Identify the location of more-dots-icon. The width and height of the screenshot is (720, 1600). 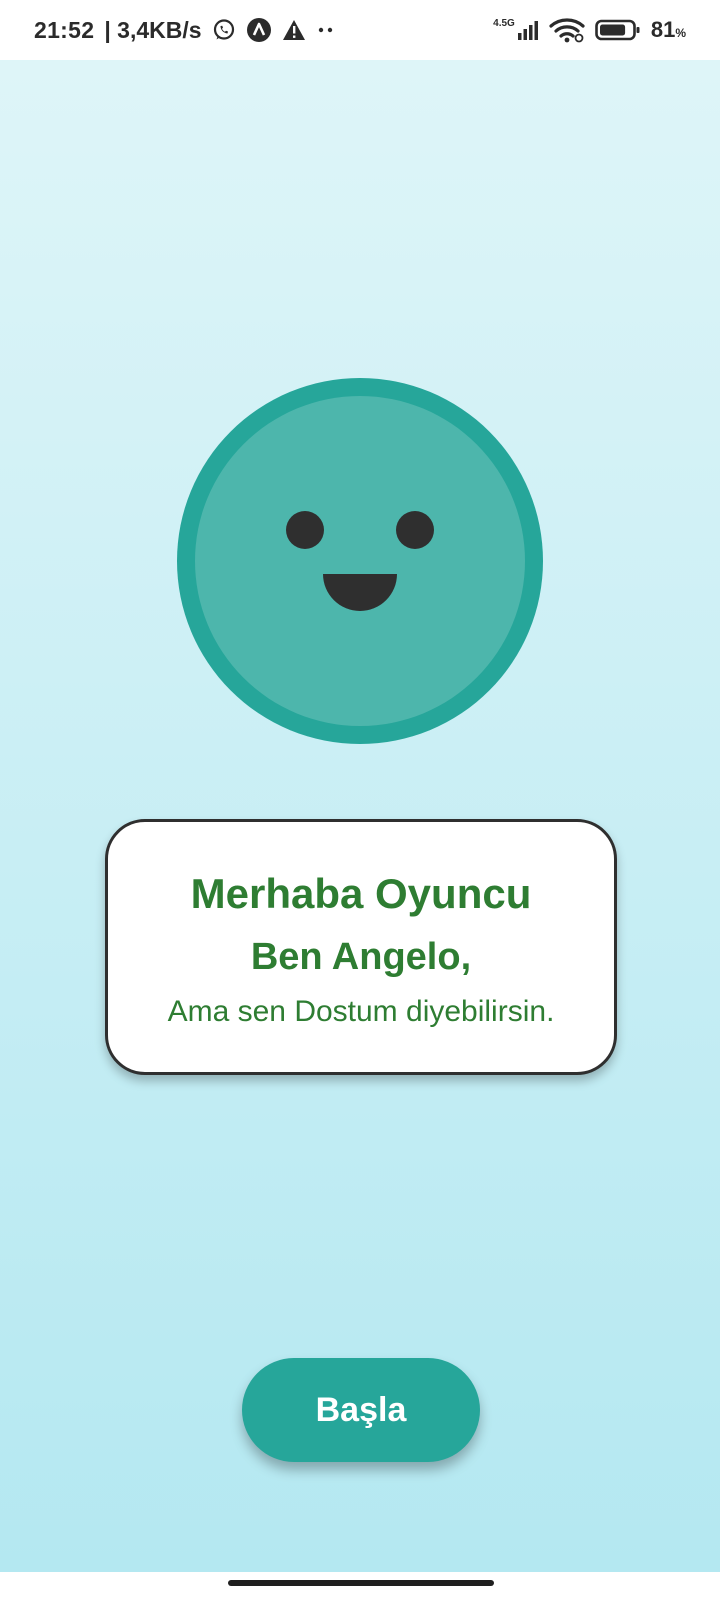
(326, 30).